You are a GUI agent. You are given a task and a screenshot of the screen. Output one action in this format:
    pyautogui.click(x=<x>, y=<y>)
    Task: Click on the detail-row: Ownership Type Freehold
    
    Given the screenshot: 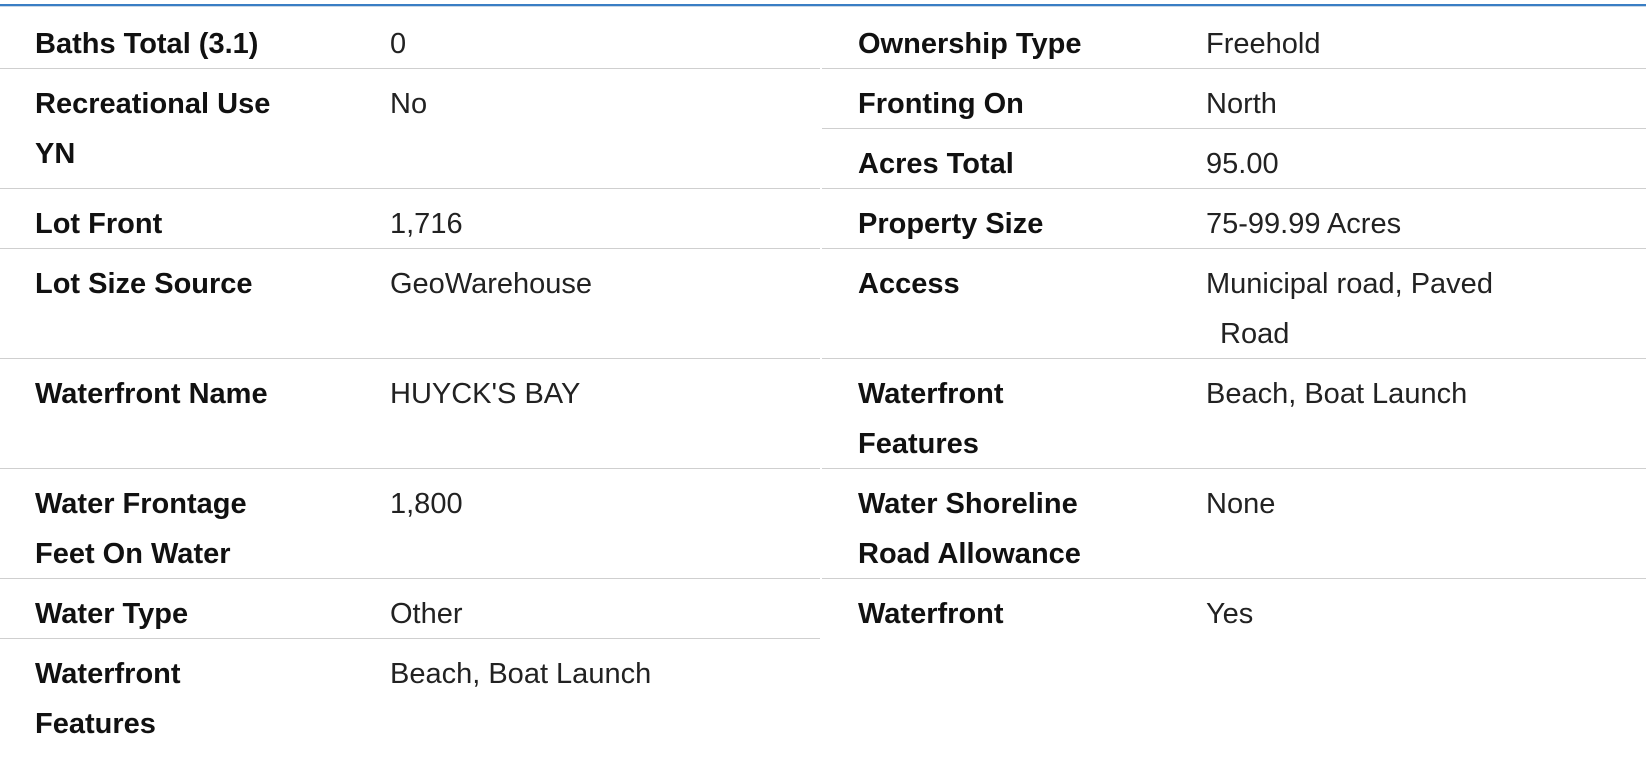 What is the action you would take?
    pyautogui.click(x=1234, y=39)
    